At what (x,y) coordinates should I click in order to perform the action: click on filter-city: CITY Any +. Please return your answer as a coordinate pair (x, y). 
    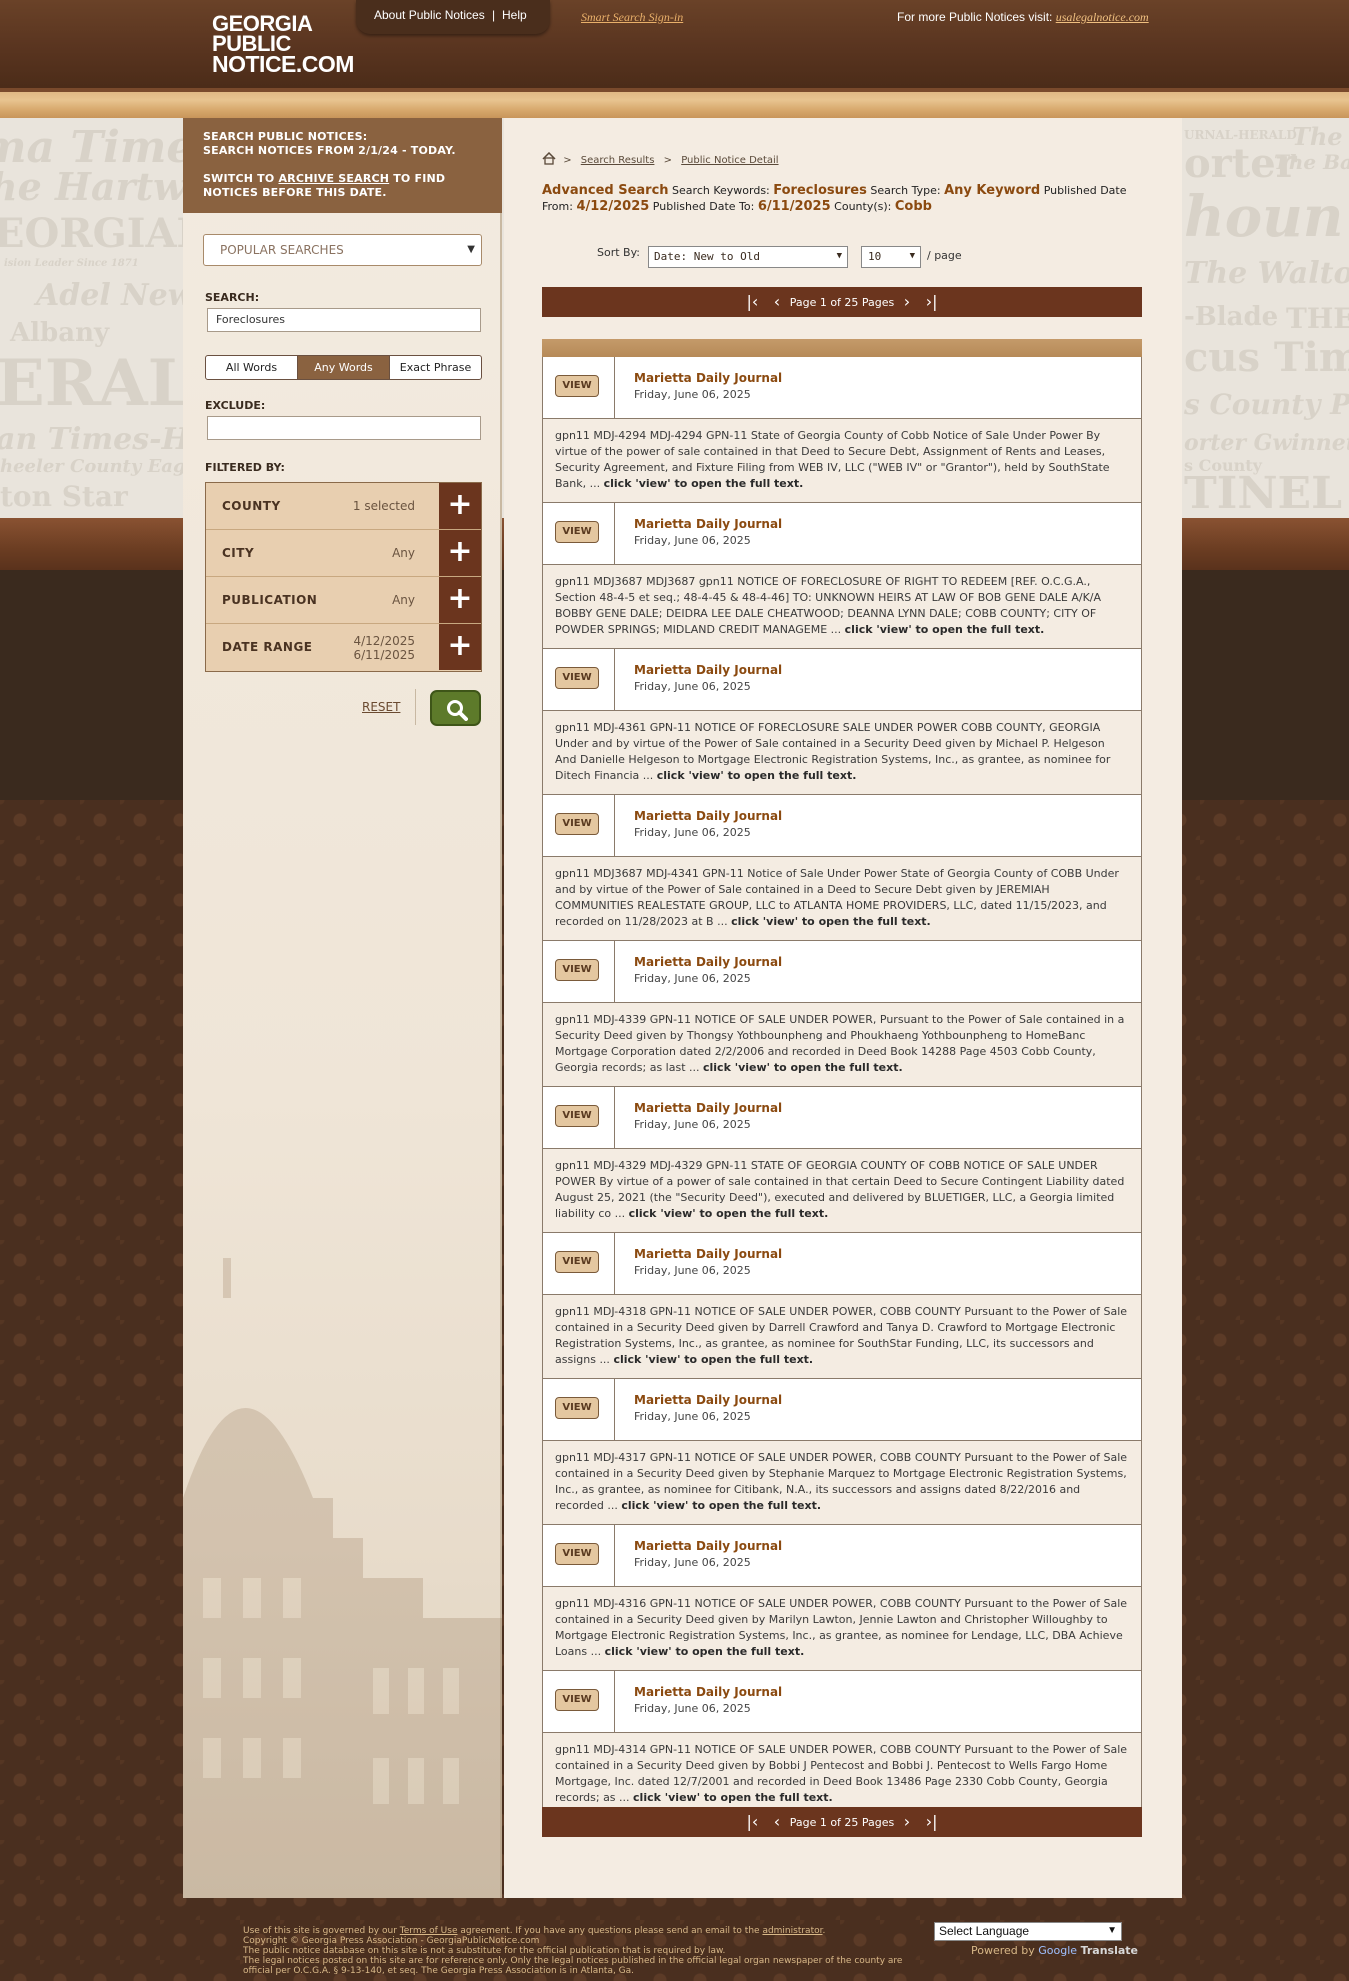
    Looking at the image, I should click on (343, 553).